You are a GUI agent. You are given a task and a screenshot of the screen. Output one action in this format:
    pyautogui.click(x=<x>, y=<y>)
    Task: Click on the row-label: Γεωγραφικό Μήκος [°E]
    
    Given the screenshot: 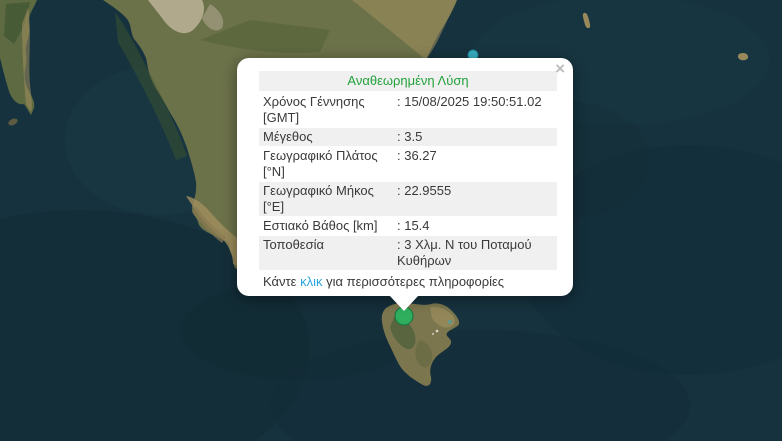 What is the action you would take?
    pyautogui.click(x=318, y=198)
    